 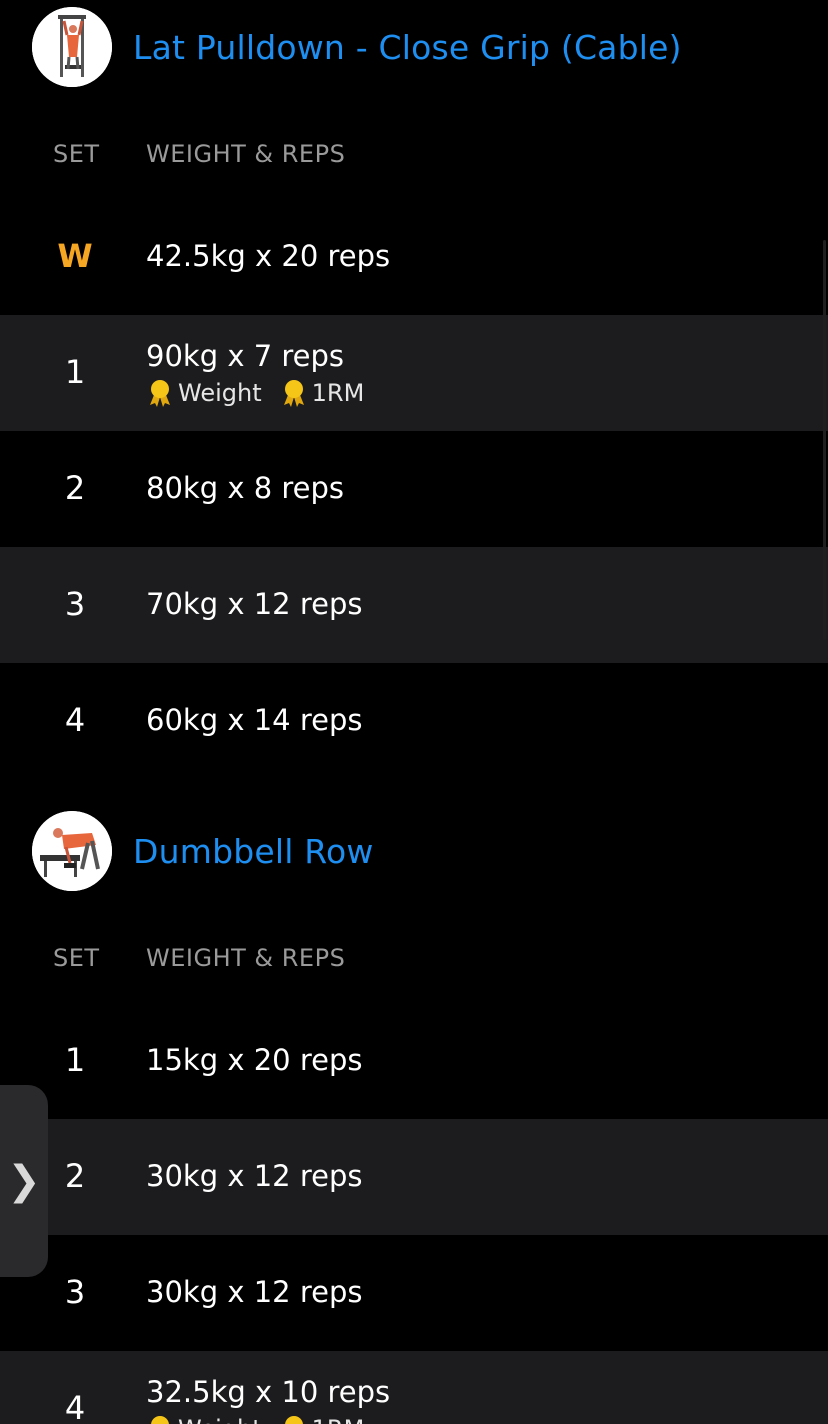 I want to click on set-row: 3 30kg x 12 reps, so click(x=414, y=1293).